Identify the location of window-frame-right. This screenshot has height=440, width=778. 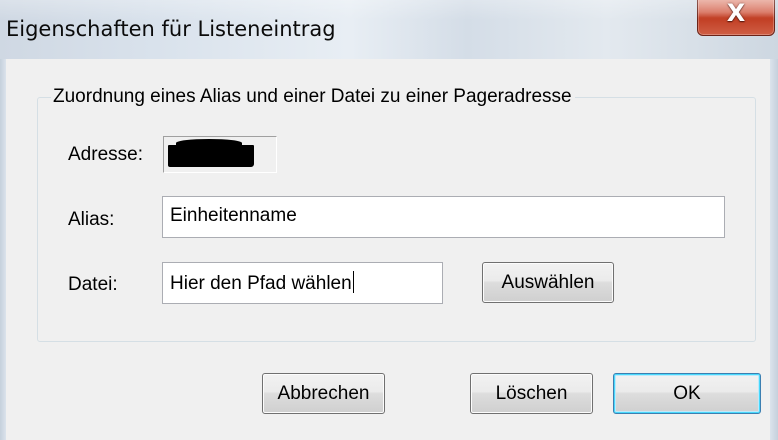
(774, 249).